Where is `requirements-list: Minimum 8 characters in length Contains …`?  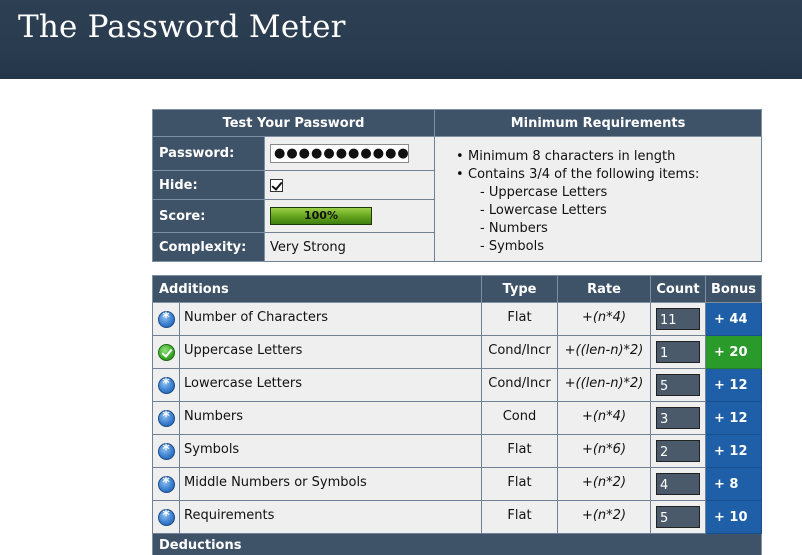 requirements-list: Minimum 8 characters in length Contains … is located at coordinates (598, 199).